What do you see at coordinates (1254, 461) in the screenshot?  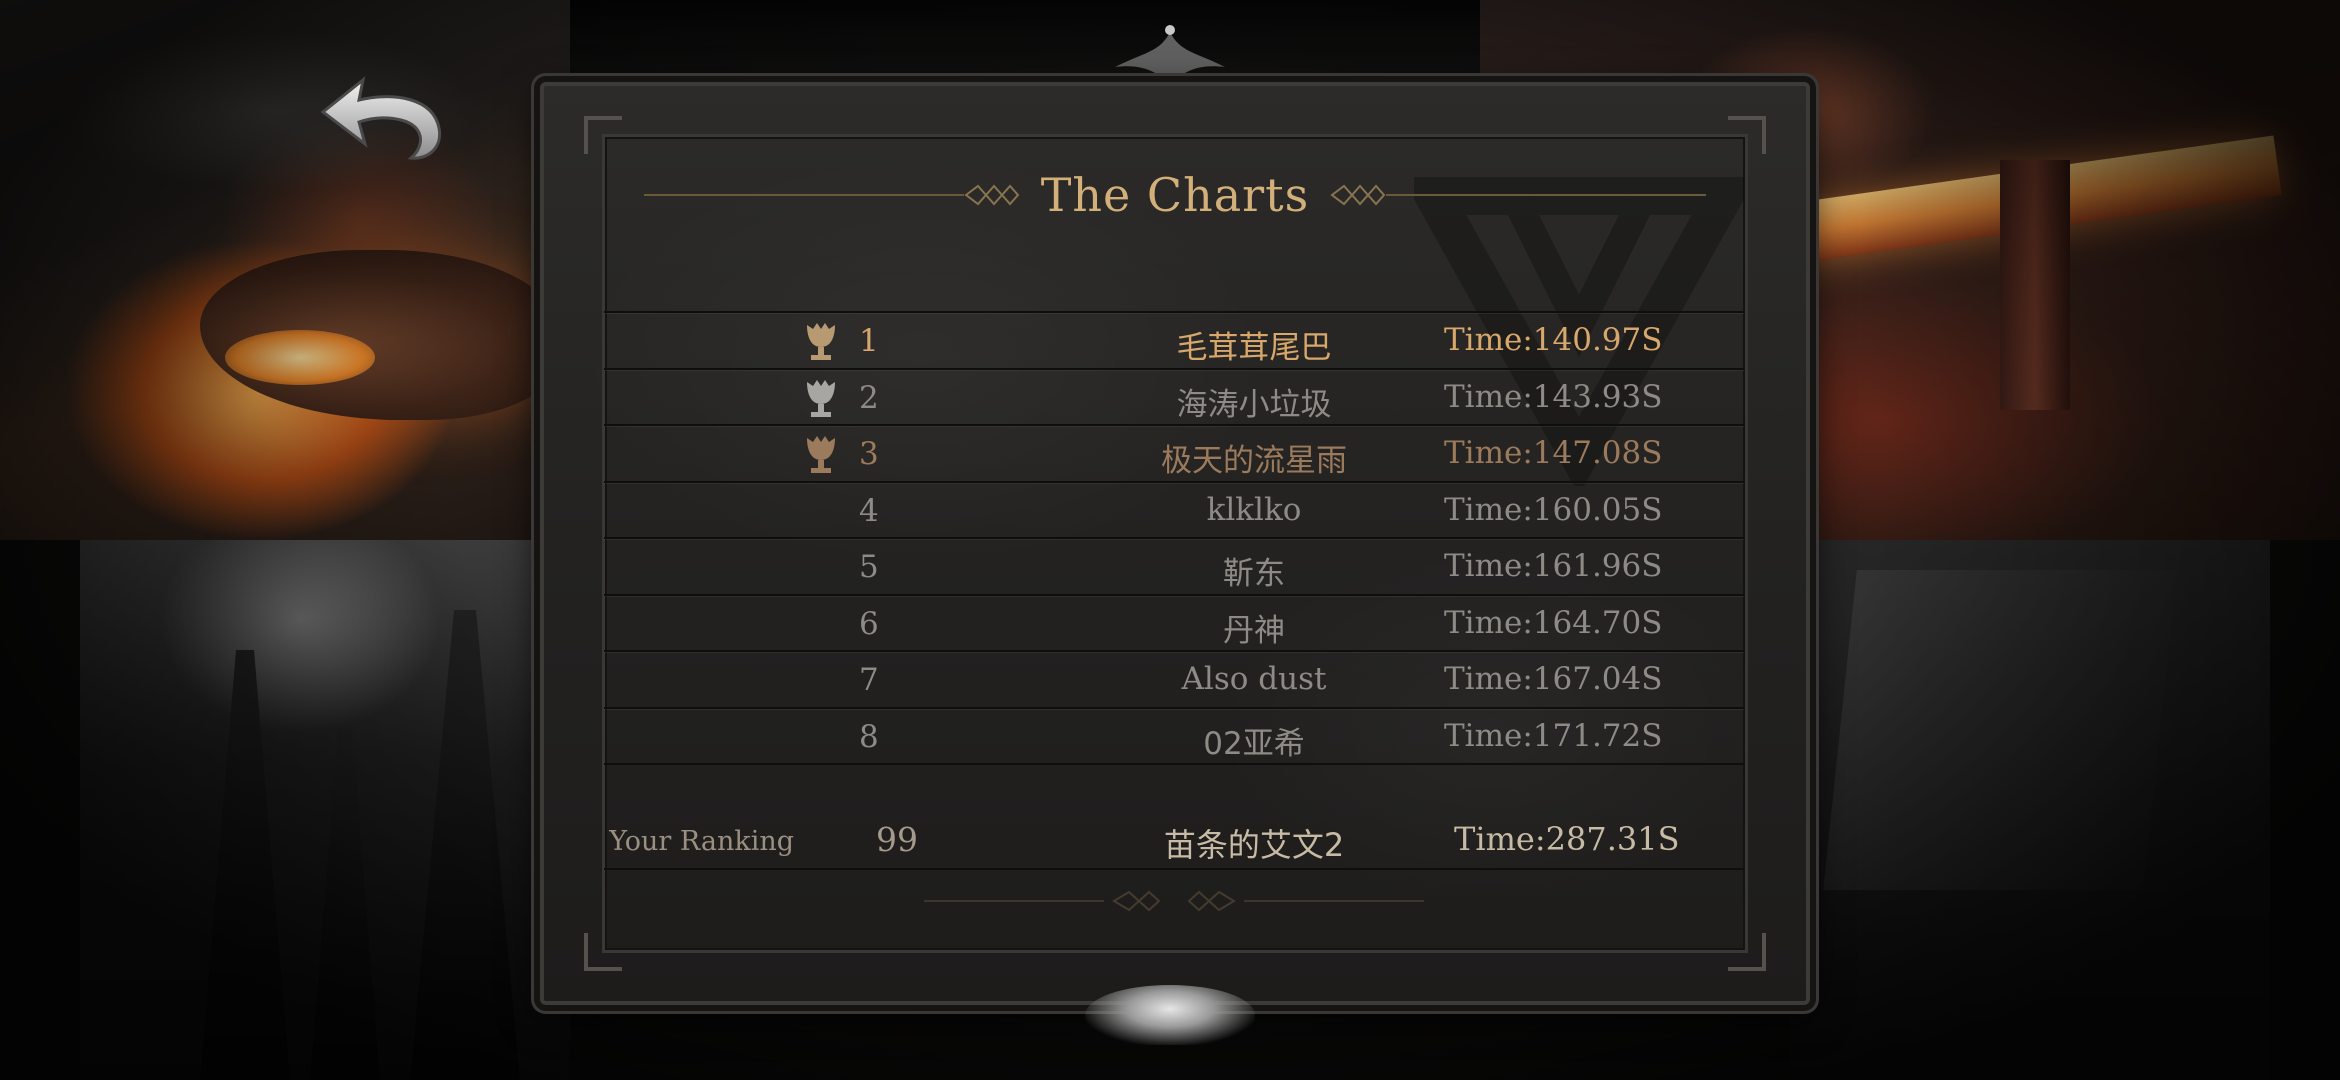 I see `player-name: 极天的流星雨` at bounding box center [1254, 461].